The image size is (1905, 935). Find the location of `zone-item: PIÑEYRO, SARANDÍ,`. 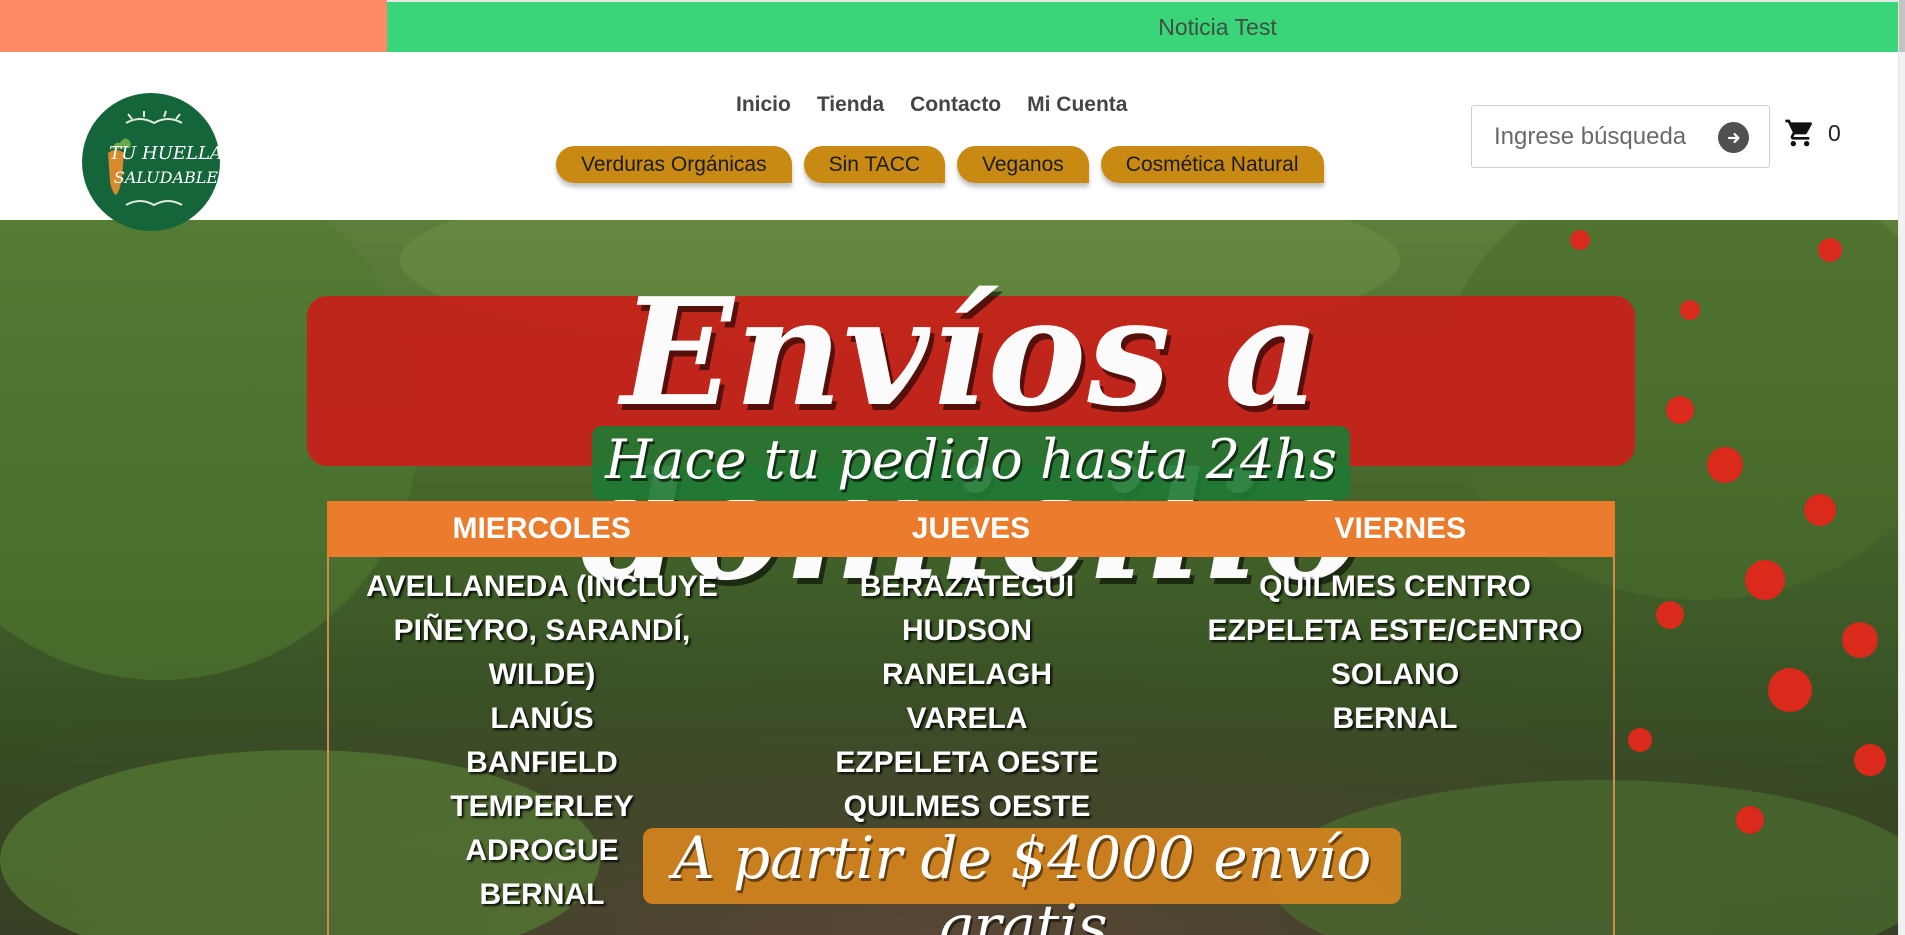

zone-item: PIÑEYRO, SARANDÍ, is located at coordinates (542, 630).